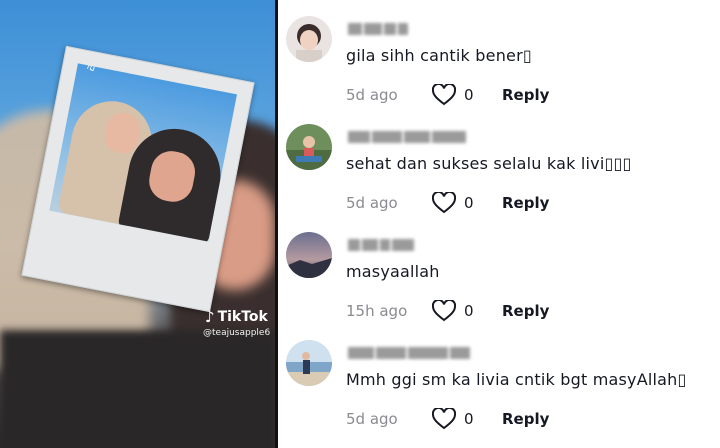  What do you see at coordinates (516, 379) in the screenshot?
I see `comment-text: Mmh ggi sm ka livia cntik bgt masyAllah▯` at bounding box center [516, 379].